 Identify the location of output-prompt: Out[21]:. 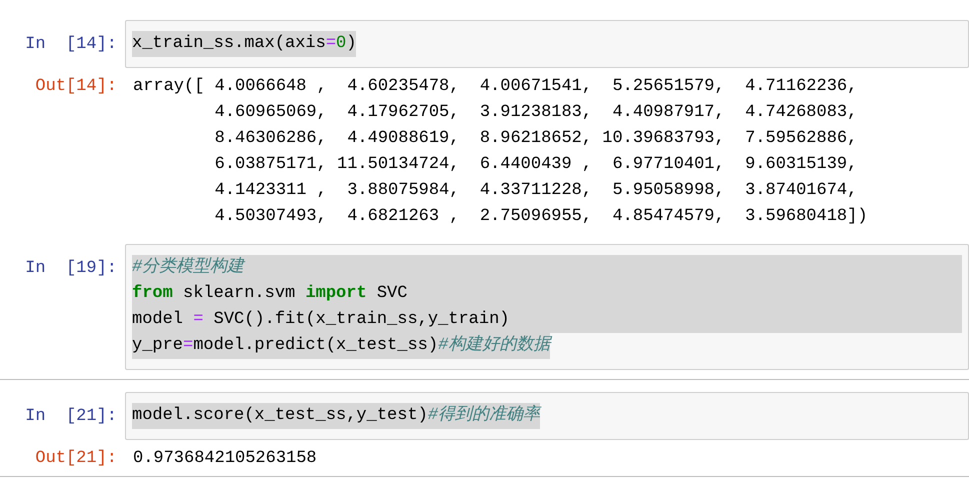
(76, 458).